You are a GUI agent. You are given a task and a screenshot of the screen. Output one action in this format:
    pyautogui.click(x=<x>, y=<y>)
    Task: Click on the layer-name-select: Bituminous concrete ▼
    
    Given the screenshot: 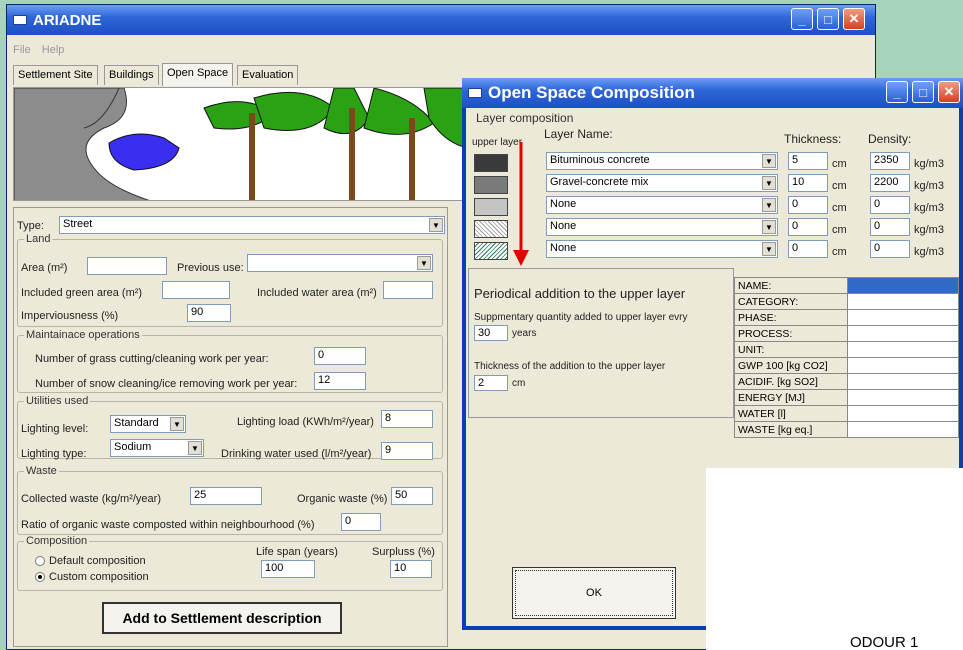 What is the action you would take?
    pyautogui.click(x=662, y=161)
    